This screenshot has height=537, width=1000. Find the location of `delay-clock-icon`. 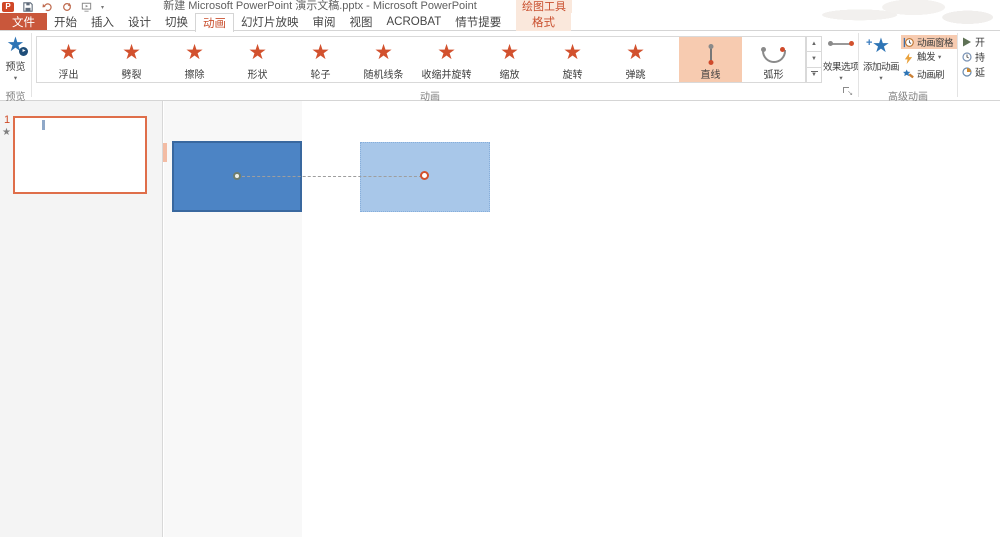

delay-clock-icon is located at coordinates (967, 71).